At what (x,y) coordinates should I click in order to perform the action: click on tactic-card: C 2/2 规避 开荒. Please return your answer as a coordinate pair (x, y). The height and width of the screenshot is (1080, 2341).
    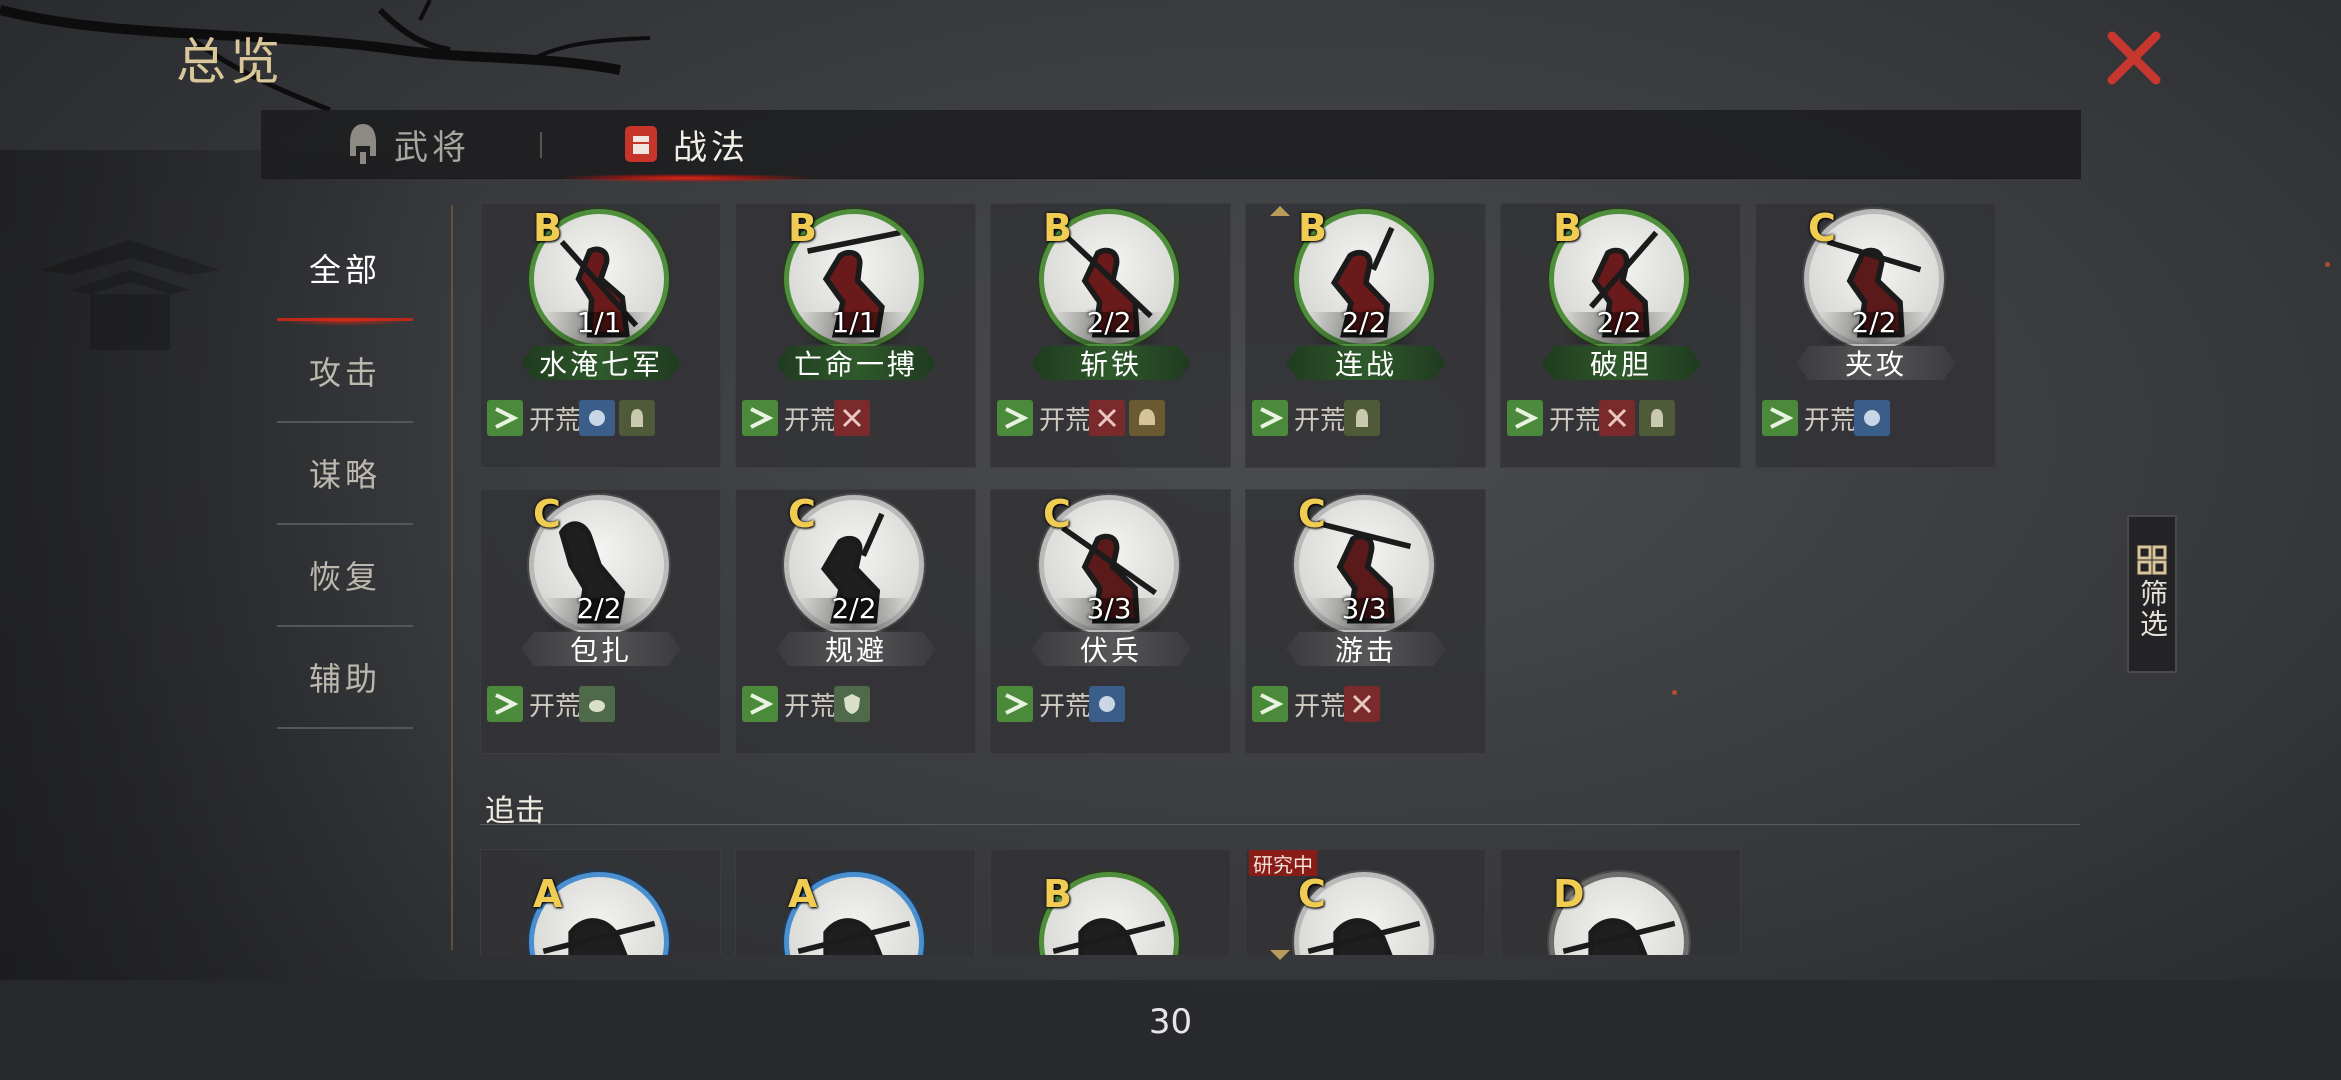
    Looking at the image, I should click on (855, 621).